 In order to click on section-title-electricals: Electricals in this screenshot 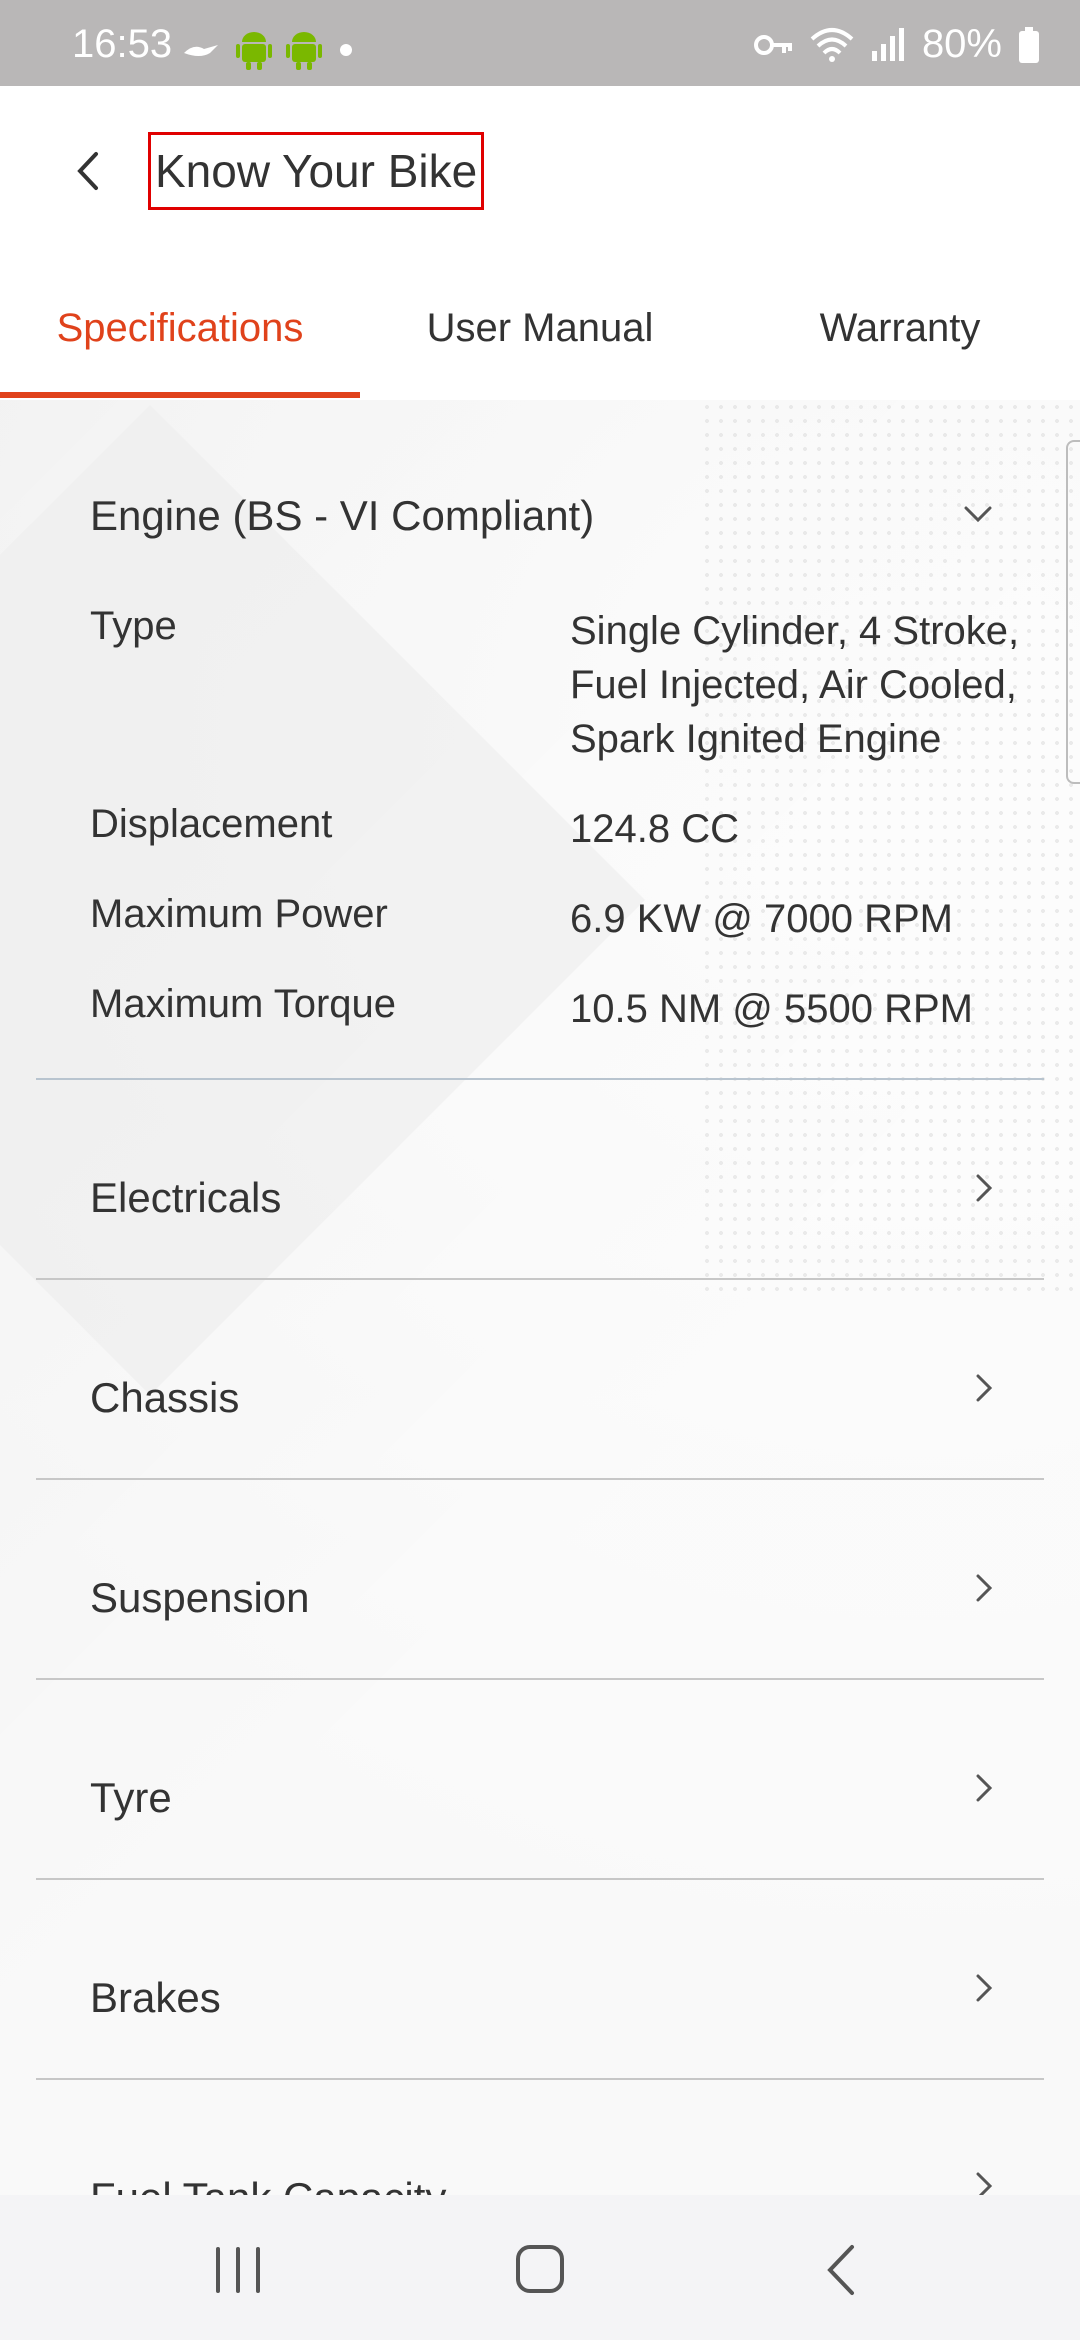, I will do `click(186, 1197)`.